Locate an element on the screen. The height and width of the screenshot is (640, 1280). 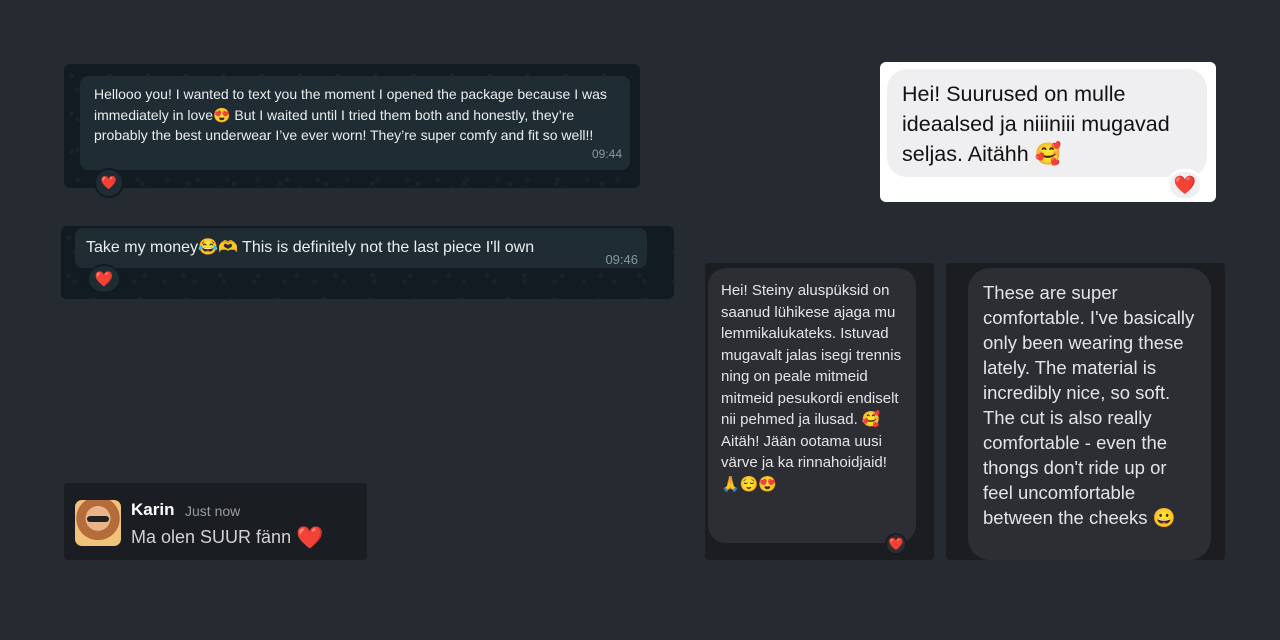
slack-message-panel: Karin Just now Ma olen SUUR fänn ❤️ is located at coordinates (215, 521).